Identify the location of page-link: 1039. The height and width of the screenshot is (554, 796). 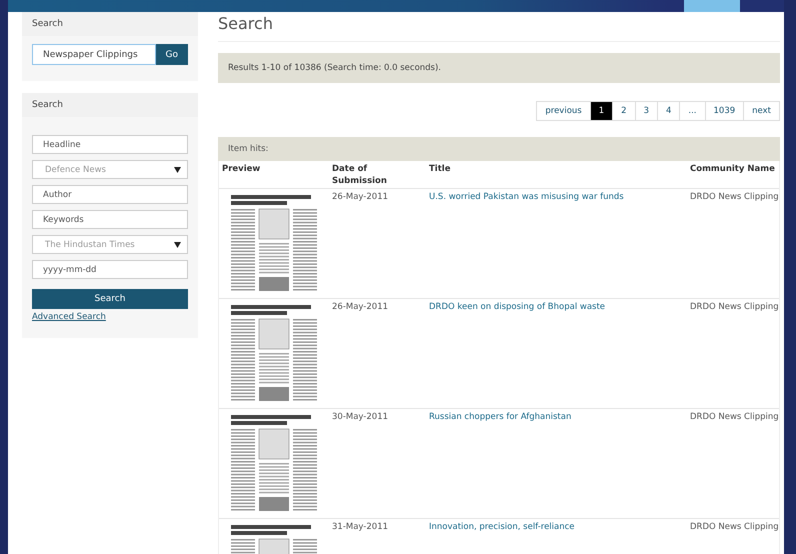
(724, 111).